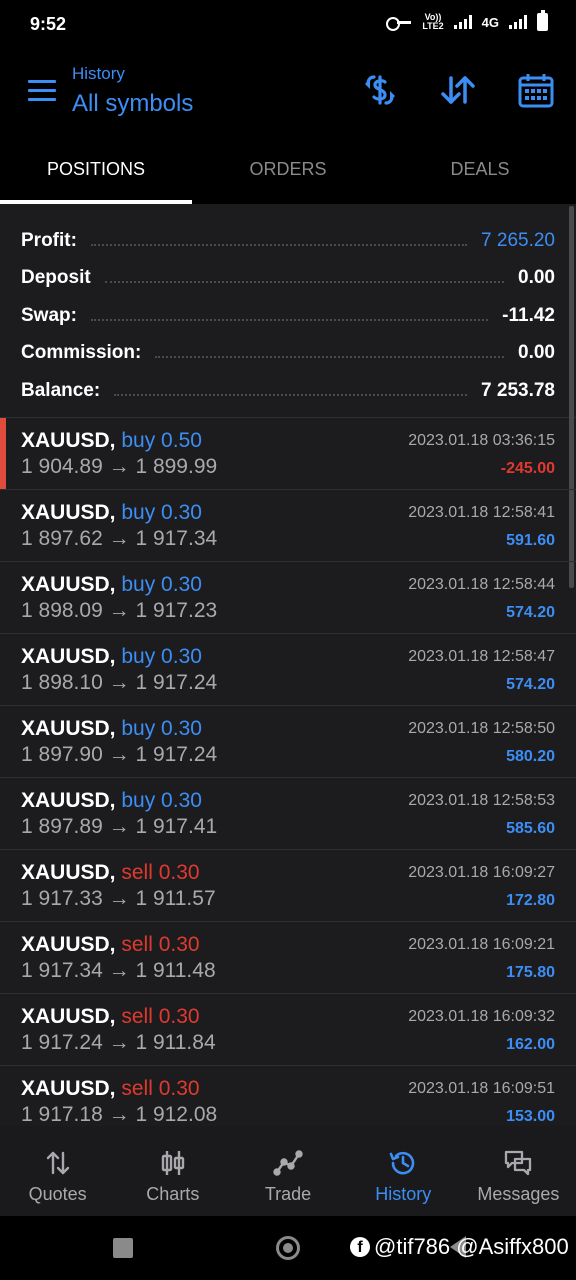 This screenshot has width=576, height=1280. What do you see at coordinates (123, 1248) in the screenshot?
I see `recents-icon` at bounding box center [123, 1248].